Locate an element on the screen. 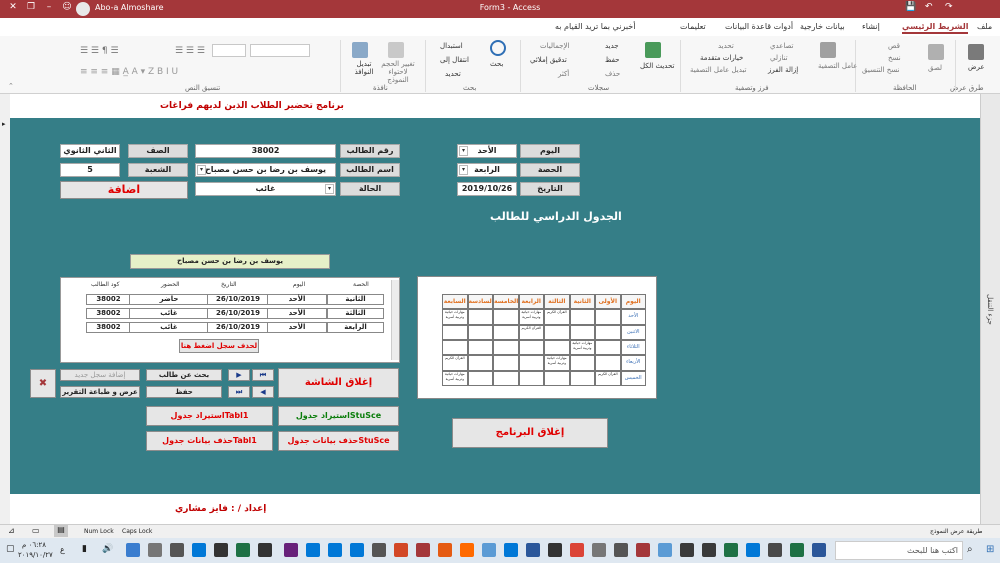 This screenshot has width=1000, height=563. tell-me-search: أخبرني بما تريد القيام به is located at coordinates (595, 26).